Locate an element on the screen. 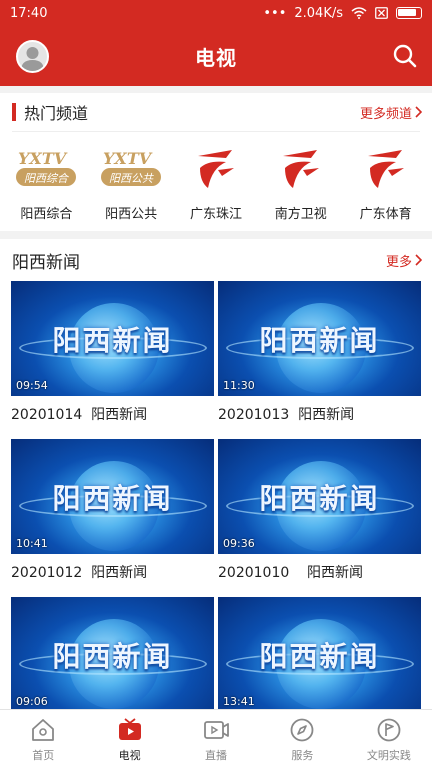 The width and height of the screenshot is (432, 768). video-card: 阳西新闻 10:41 20201012 阳西新闻 is located at coordinates (112, 518).